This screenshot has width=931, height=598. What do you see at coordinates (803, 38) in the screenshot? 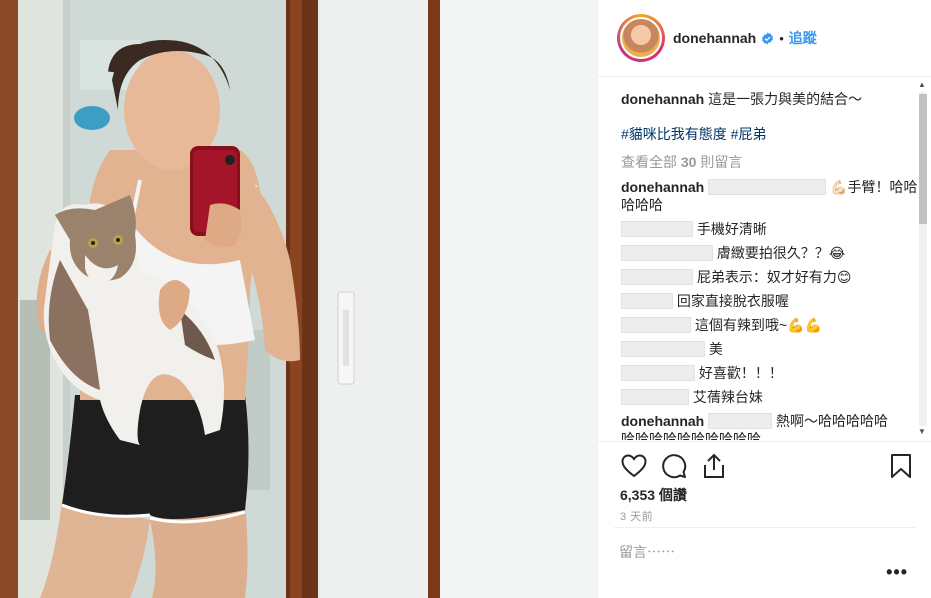
I see `follow-button: 追蹤` at bounding box center [803, 38].